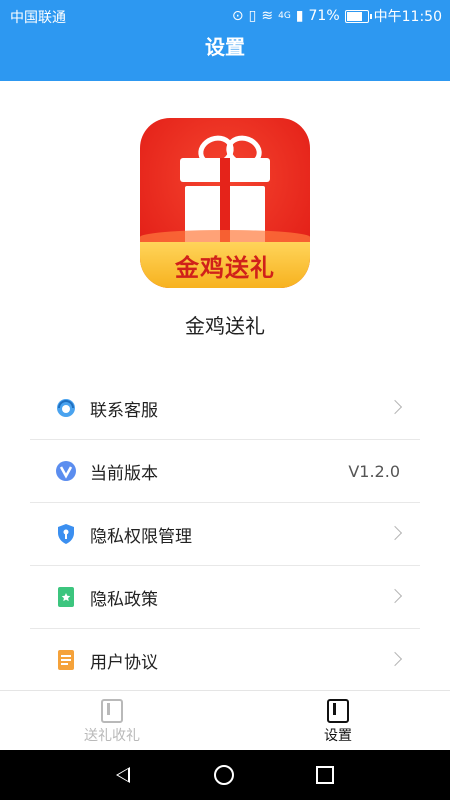  What do you see at coordinates (299, 16) in the screenshot?
I see `signal-icon: ▮` at bounding box center [299, 16].